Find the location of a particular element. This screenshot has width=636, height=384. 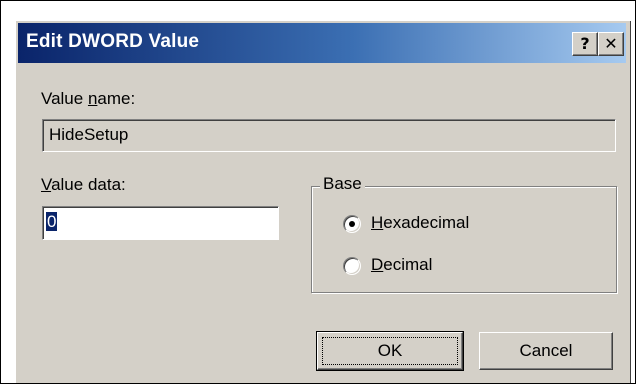

radio-decimal-label: Decimal is located at coordinates (401, 265).